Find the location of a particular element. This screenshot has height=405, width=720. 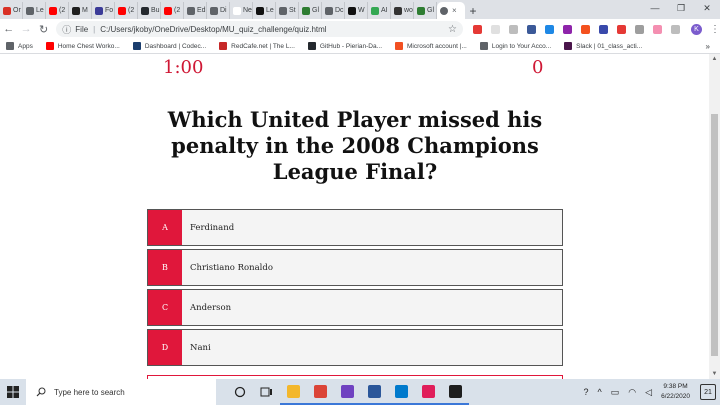

page-scrollbar: ▲ ▼ is located at coordinates (714, 216).